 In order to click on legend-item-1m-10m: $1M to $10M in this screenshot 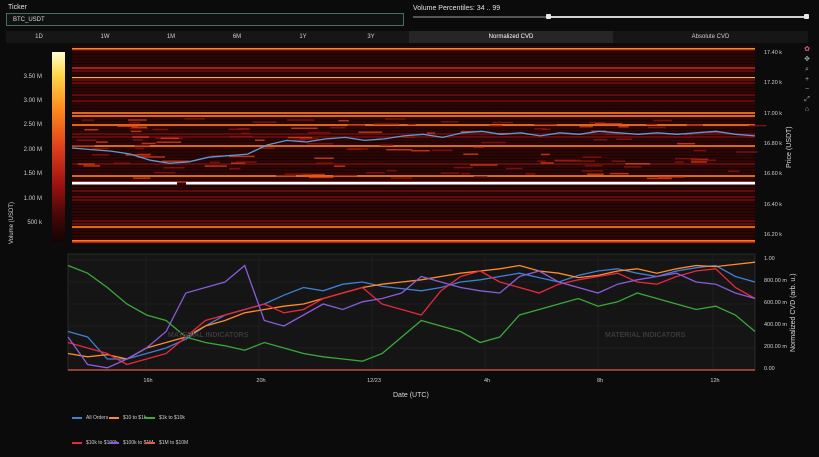, I will do `click(166, 443)`.